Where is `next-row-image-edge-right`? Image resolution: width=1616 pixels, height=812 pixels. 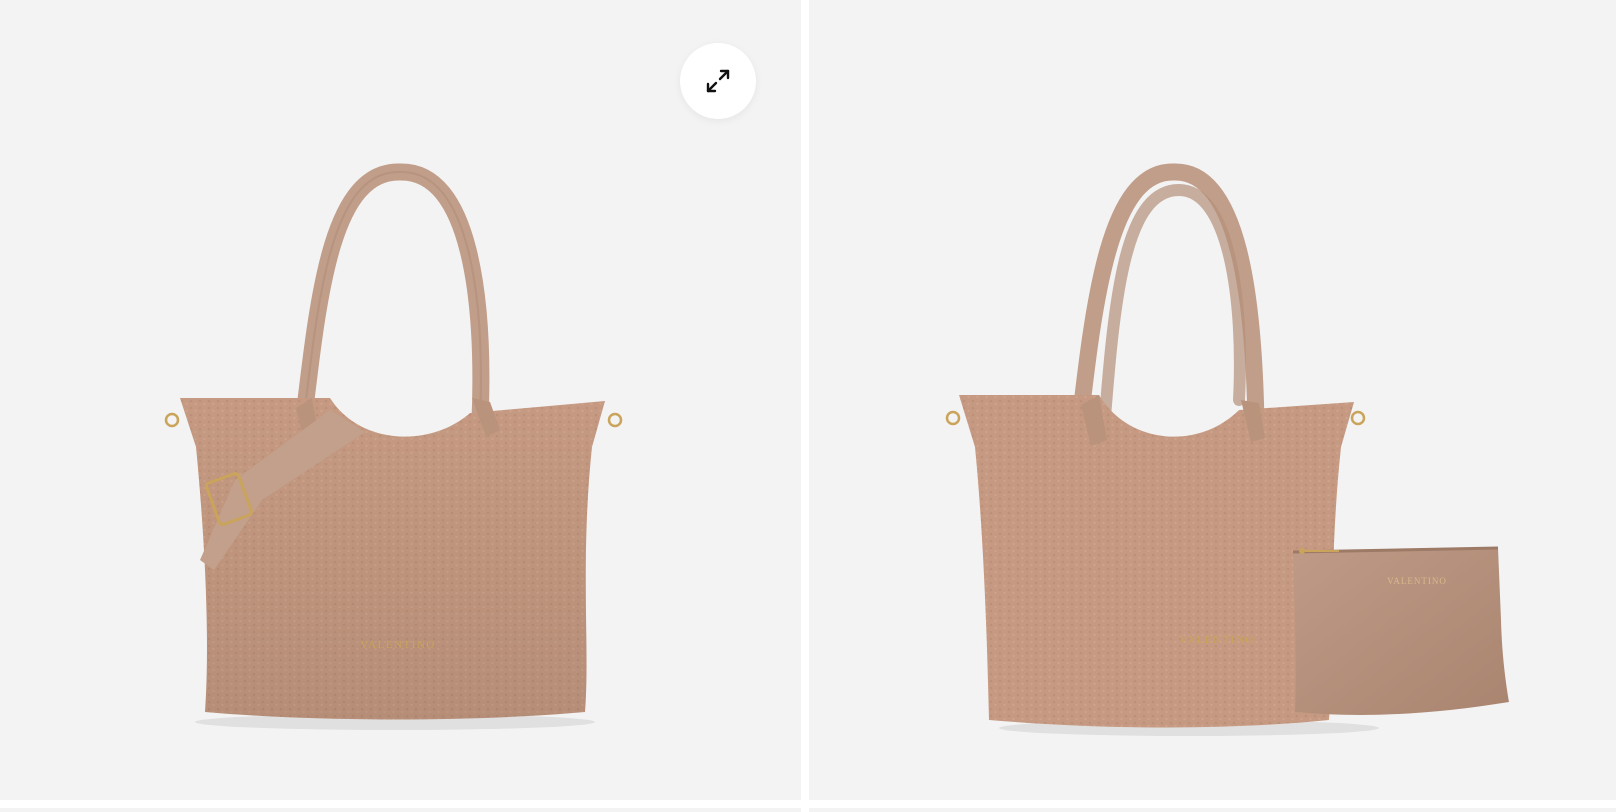
next-row-image-edge-right is located at coordinates (1212, 810).